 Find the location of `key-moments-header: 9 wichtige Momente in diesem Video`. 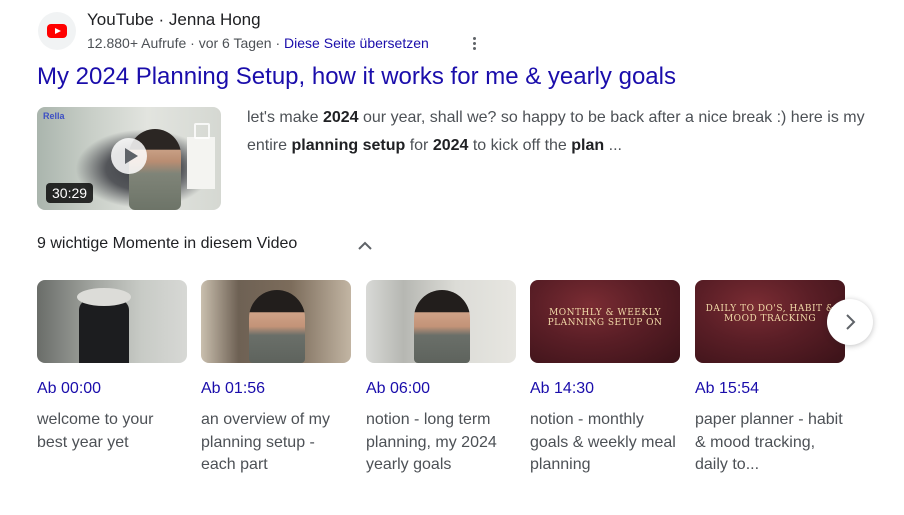

key-moments-header: 9 wichtige Momente in diesem Video is located at coordinates (167, 243).